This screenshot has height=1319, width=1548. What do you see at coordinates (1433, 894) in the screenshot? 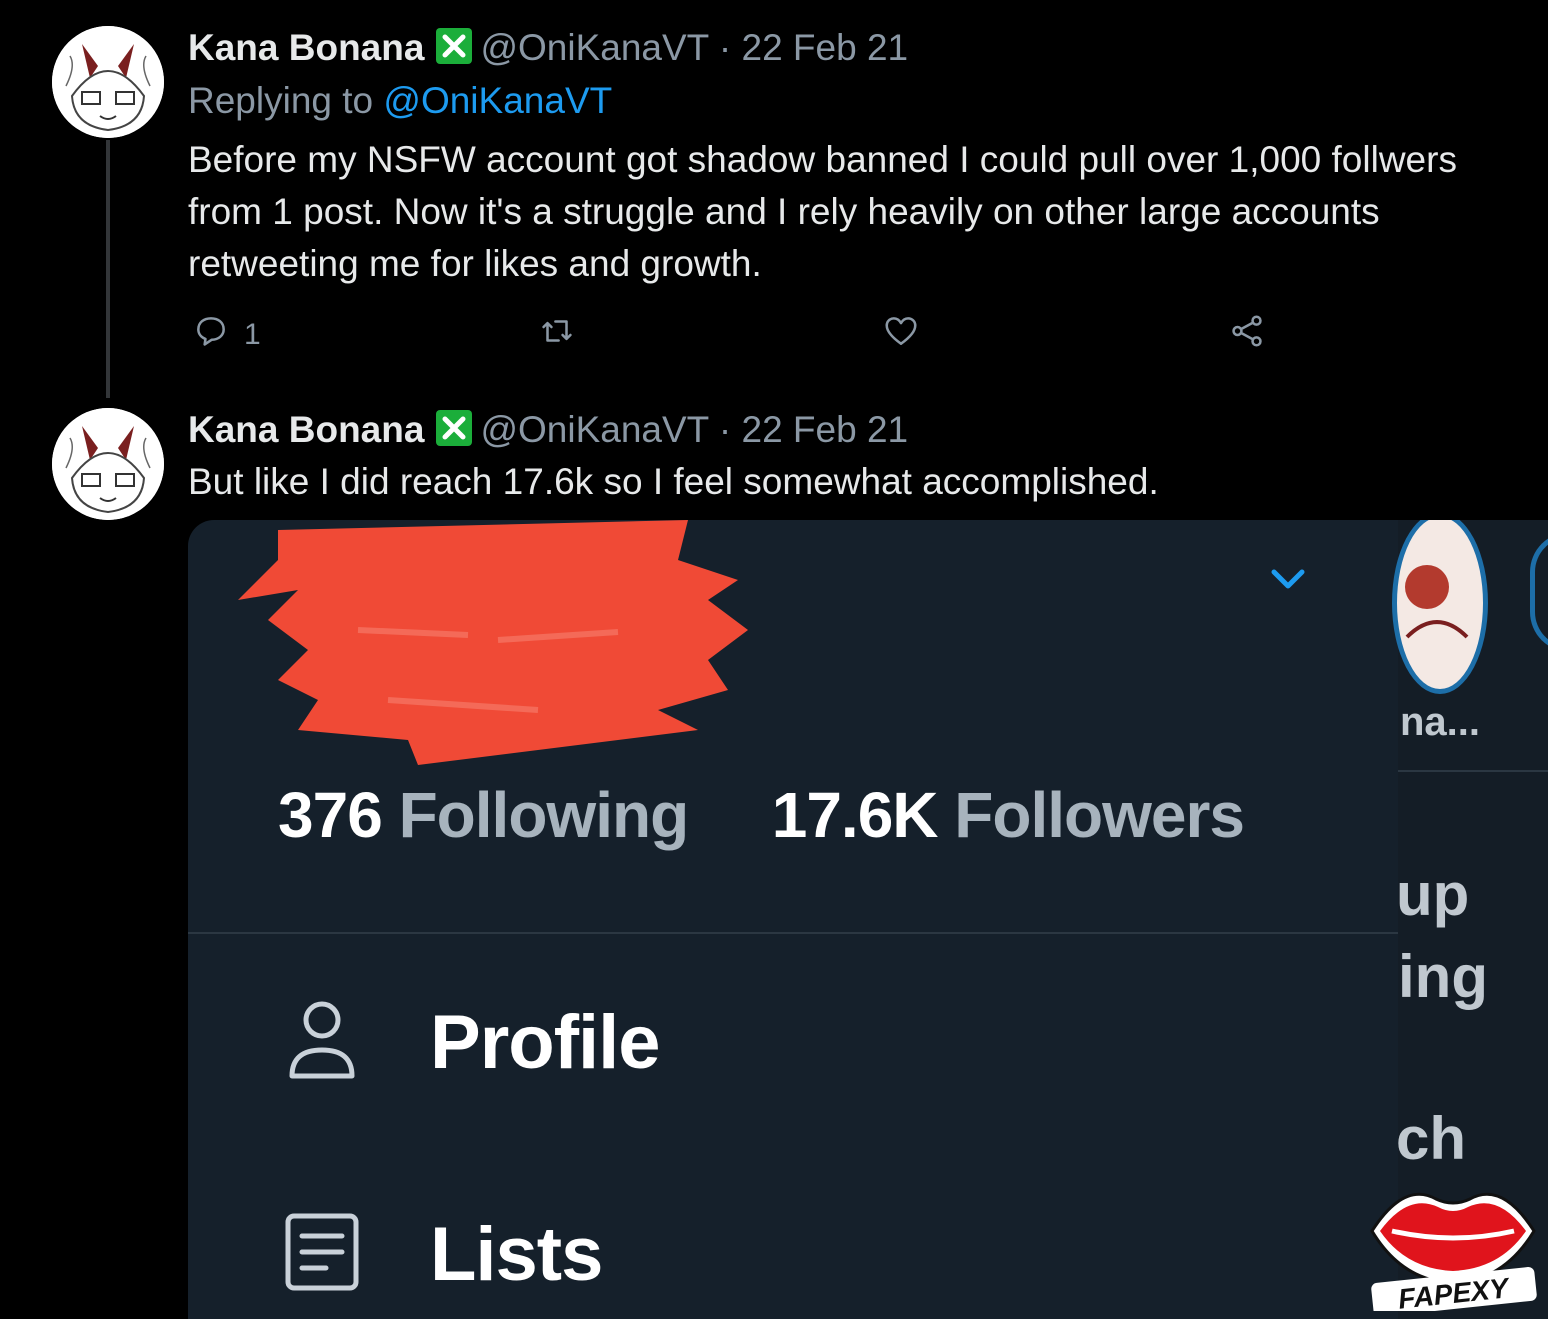
I see `partial-text-up: up` at bounding box center [1433, 894].